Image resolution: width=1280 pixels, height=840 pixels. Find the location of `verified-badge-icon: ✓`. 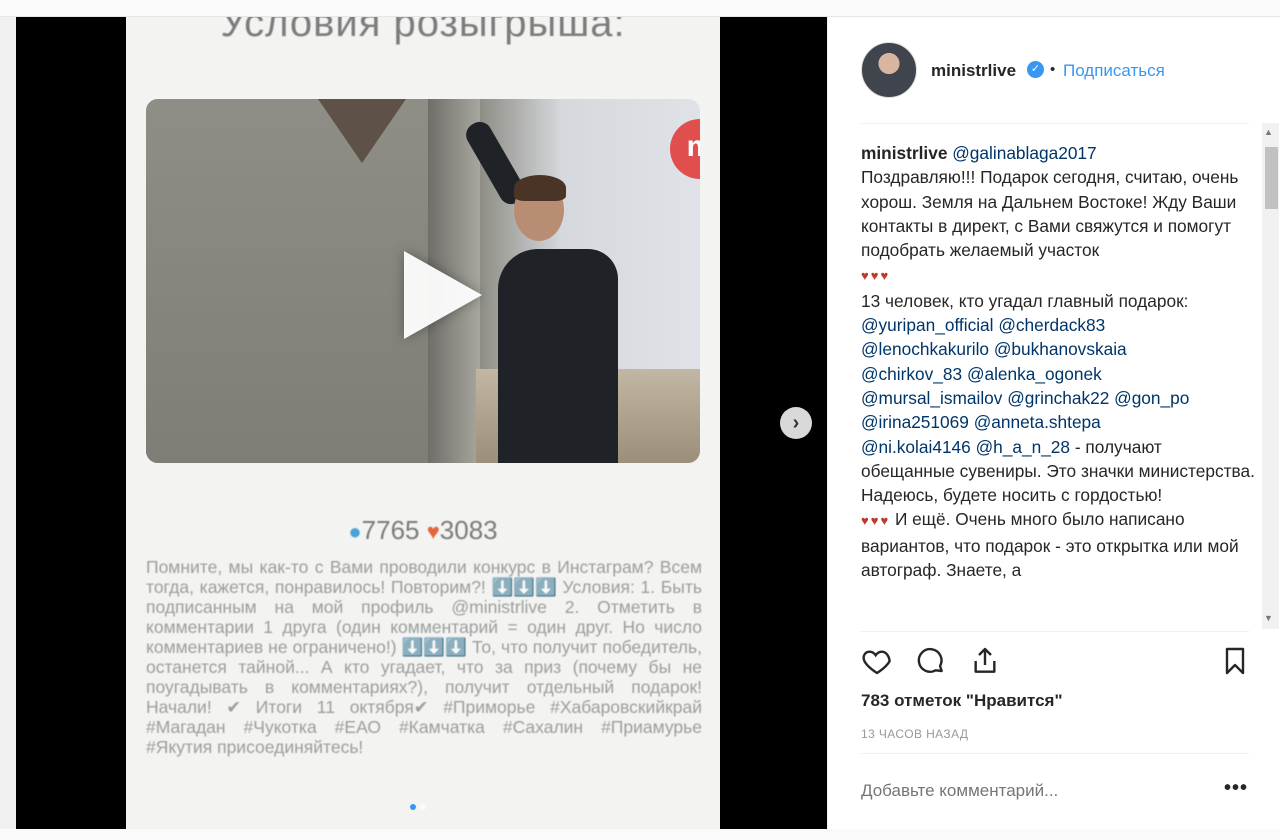

verified-badge-icon: ✓ is located at coordinates (1035, 69).